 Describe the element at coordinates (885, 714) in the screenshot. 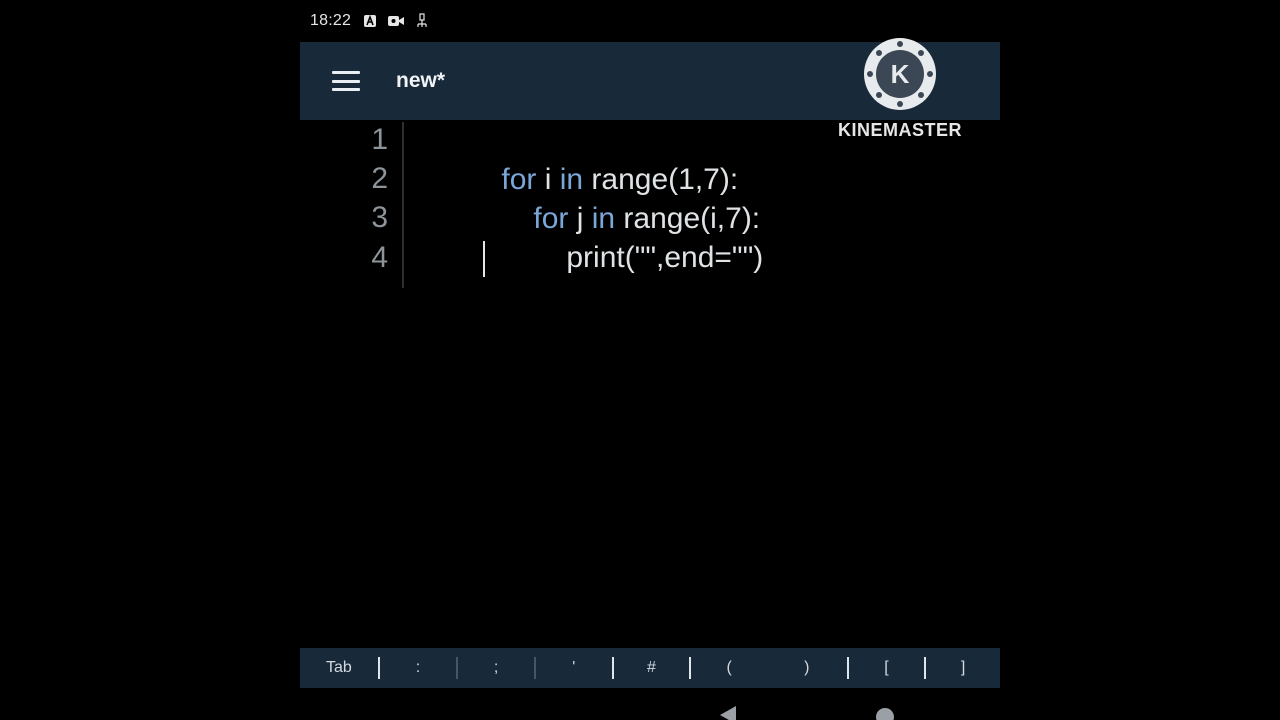

I see `nav-home-icon` at that location.